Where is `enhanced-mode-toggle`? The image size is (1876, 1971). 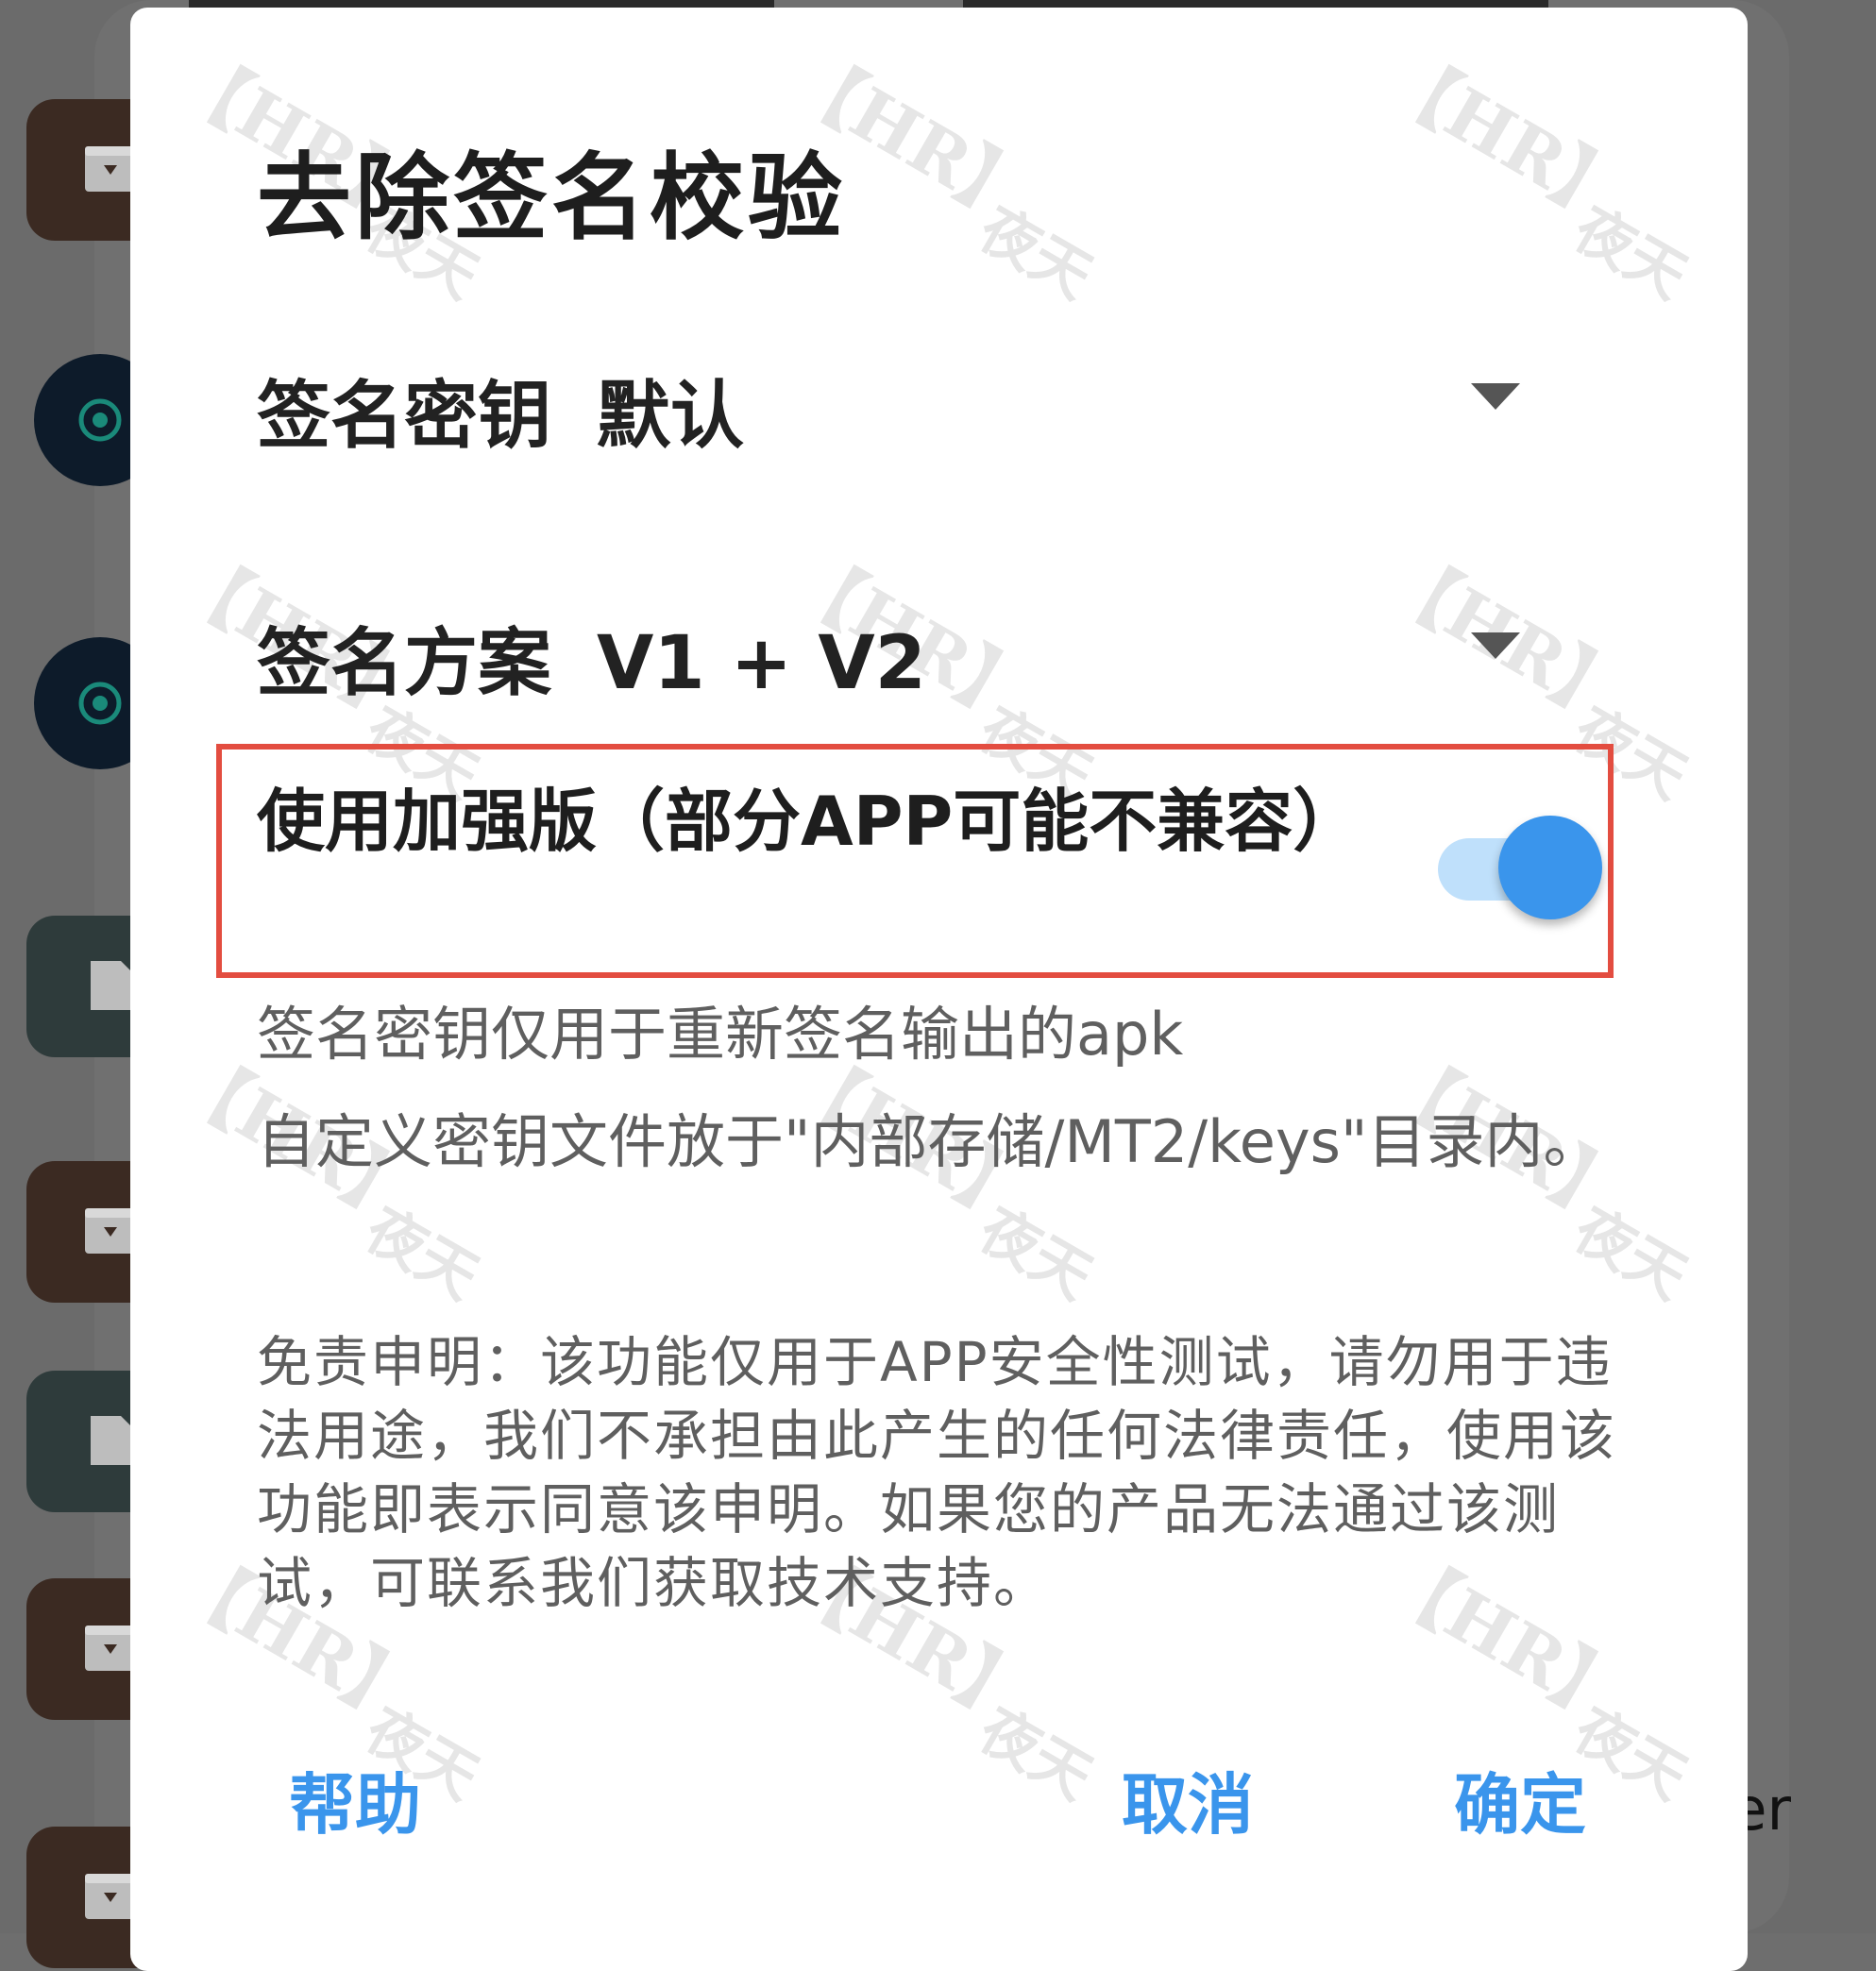
enhanced-mode-toggle is located at coordinates (1520, 868).